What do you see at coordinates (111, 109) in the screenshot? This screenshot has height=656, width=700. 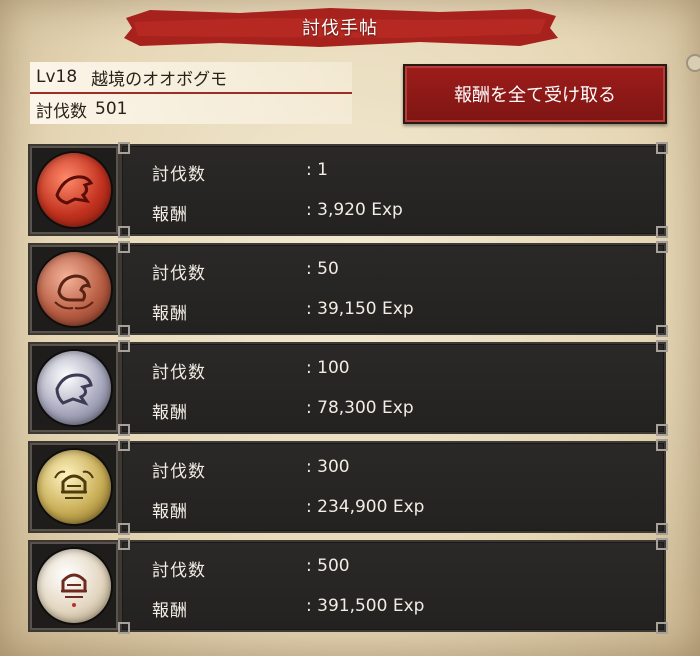 I see `kills-value: 501` at bounding box center [111, 109].